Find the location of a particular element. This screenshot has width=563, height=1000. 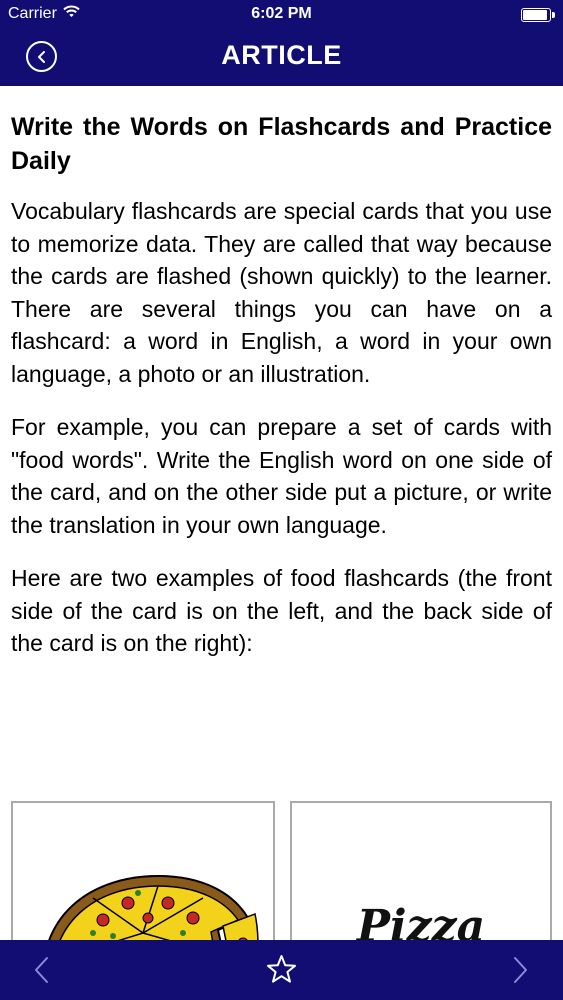

star-icon is located at coordinates (281, 969).